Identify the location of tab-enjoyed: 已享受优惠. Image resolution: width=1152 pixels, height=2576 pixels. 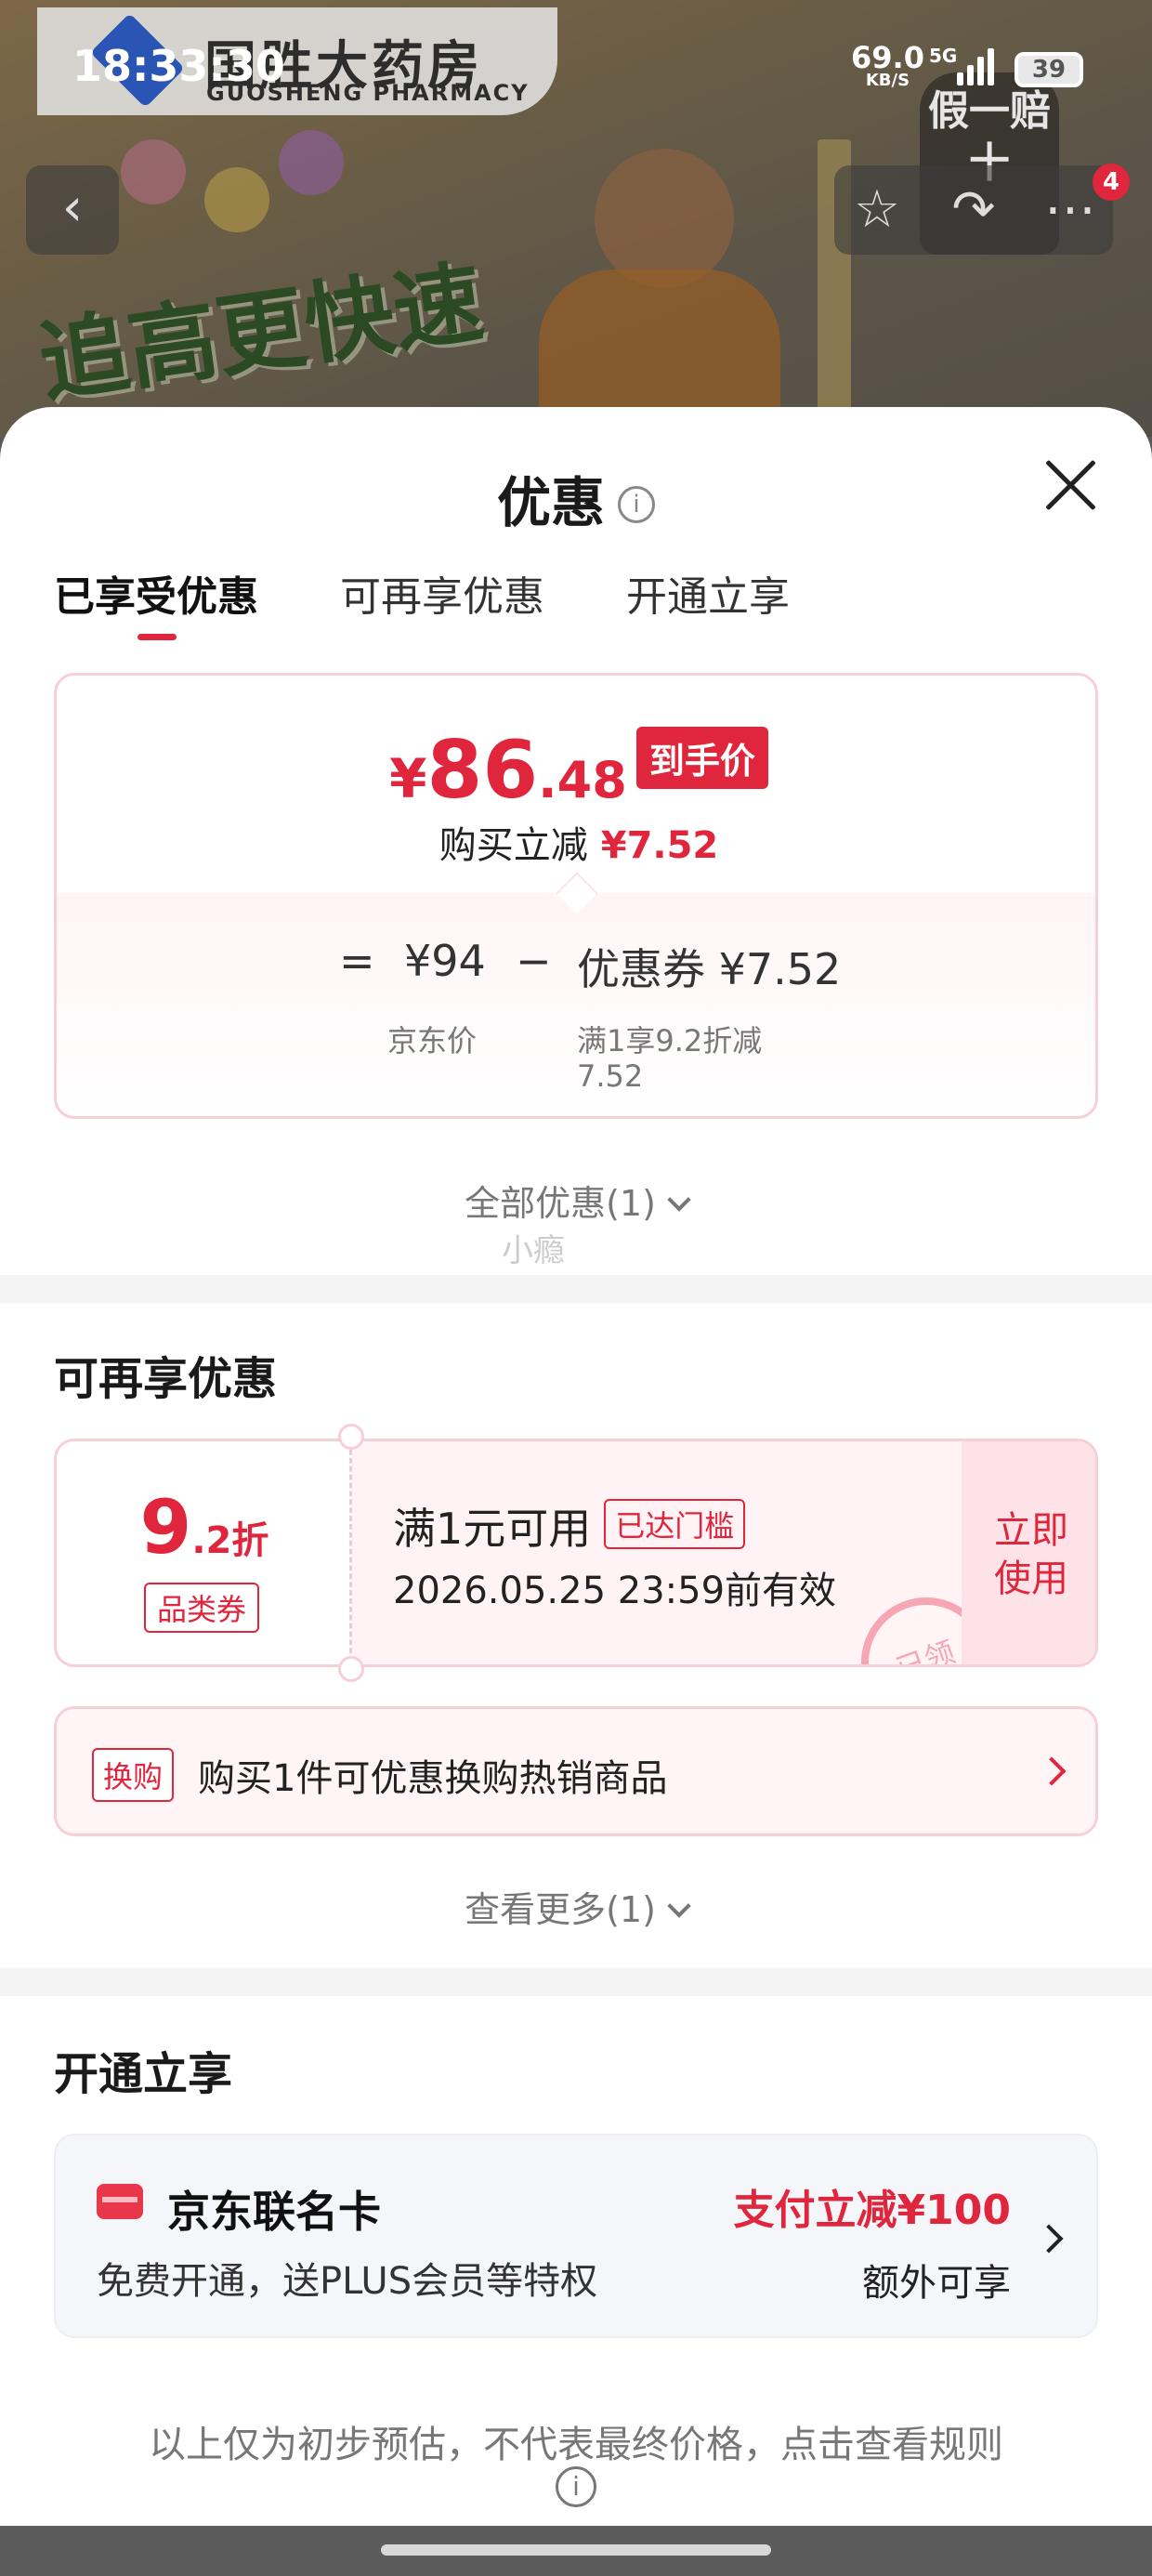
(156, 593).